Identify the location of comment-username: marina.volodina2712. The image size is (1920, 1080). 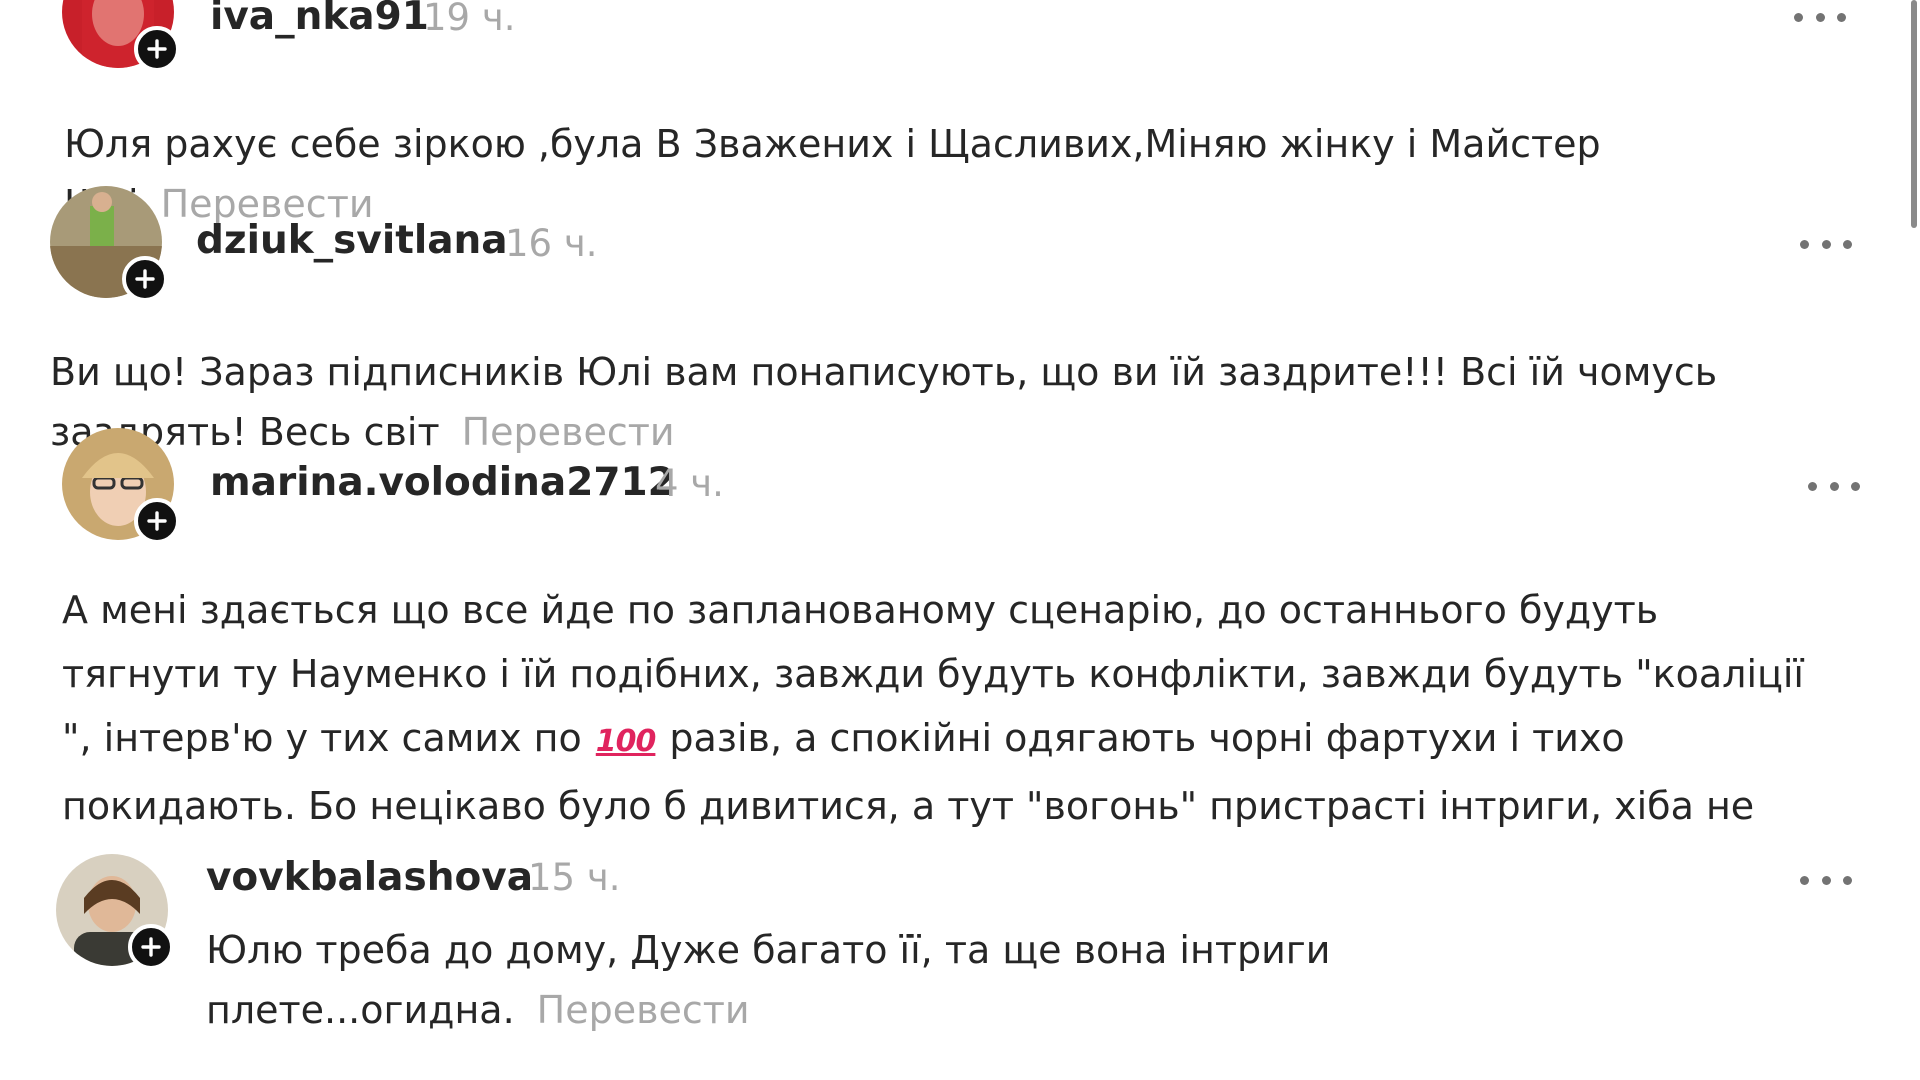
(442, 482).